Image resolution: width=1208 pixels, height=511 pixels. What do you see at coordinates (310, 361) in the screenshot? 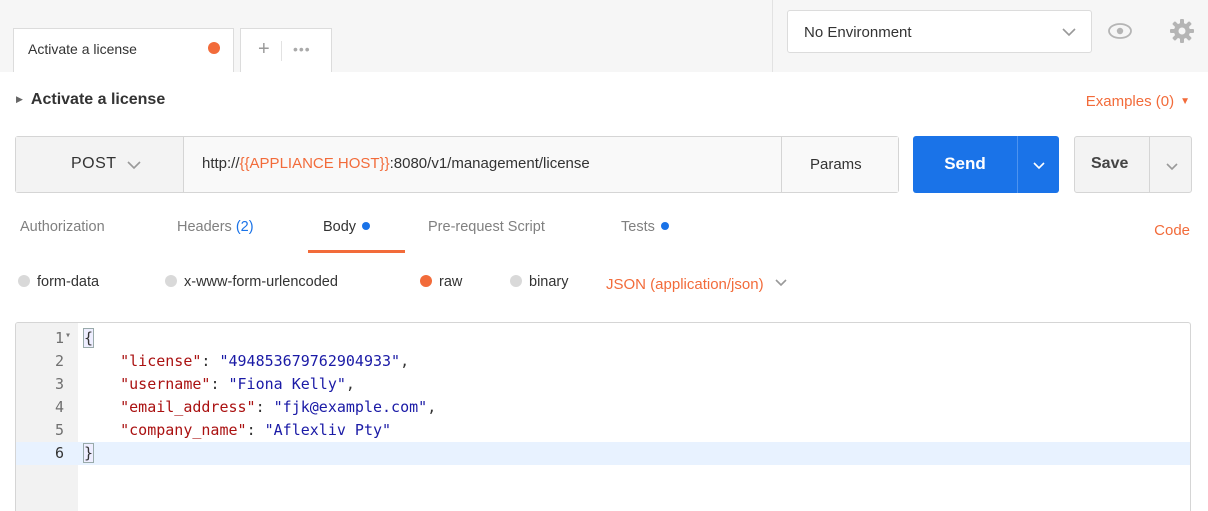
I see `json-value: "494853679762904933"` at bounding box center [310, 361].